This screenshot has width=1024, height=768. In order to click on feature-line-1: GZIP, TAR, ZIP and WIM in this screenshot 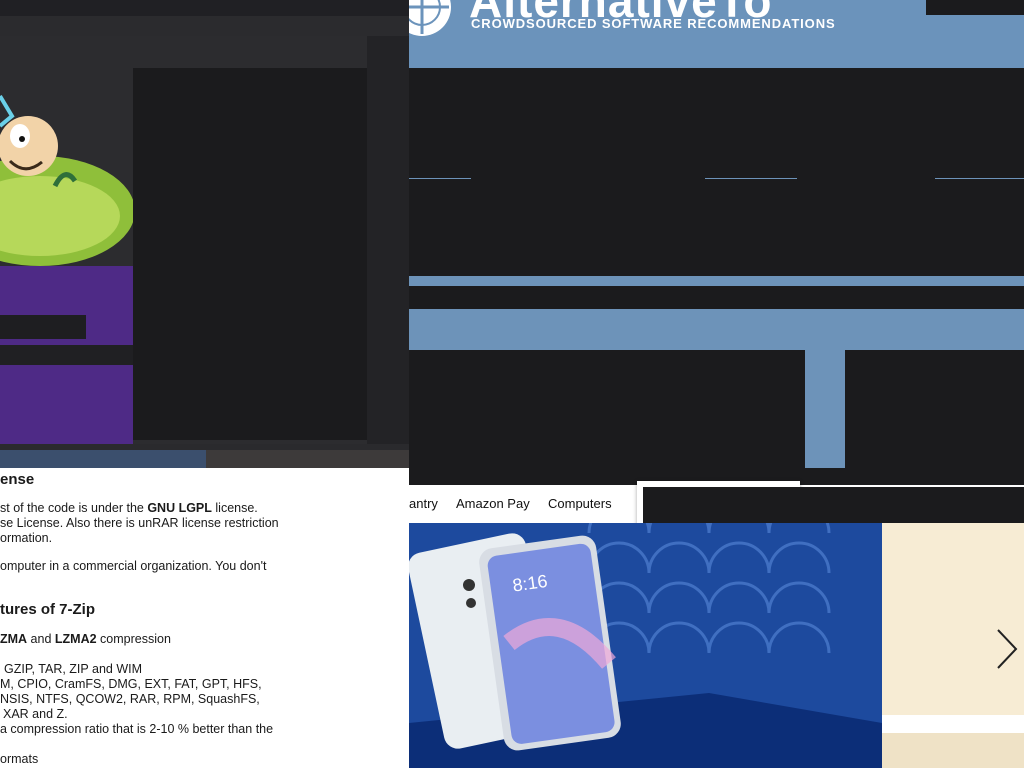, I will do `click(73, 669)`.